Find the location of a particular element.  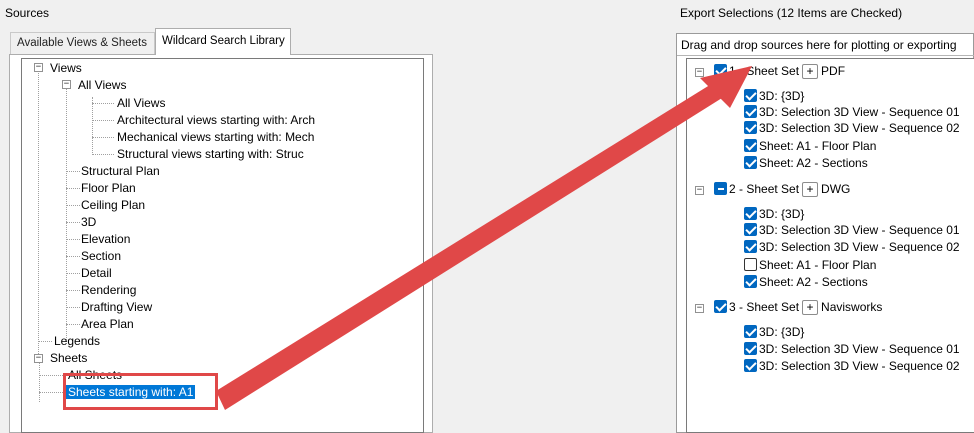

sheet-set-1-checkbox is located at coordinates (720, 70).